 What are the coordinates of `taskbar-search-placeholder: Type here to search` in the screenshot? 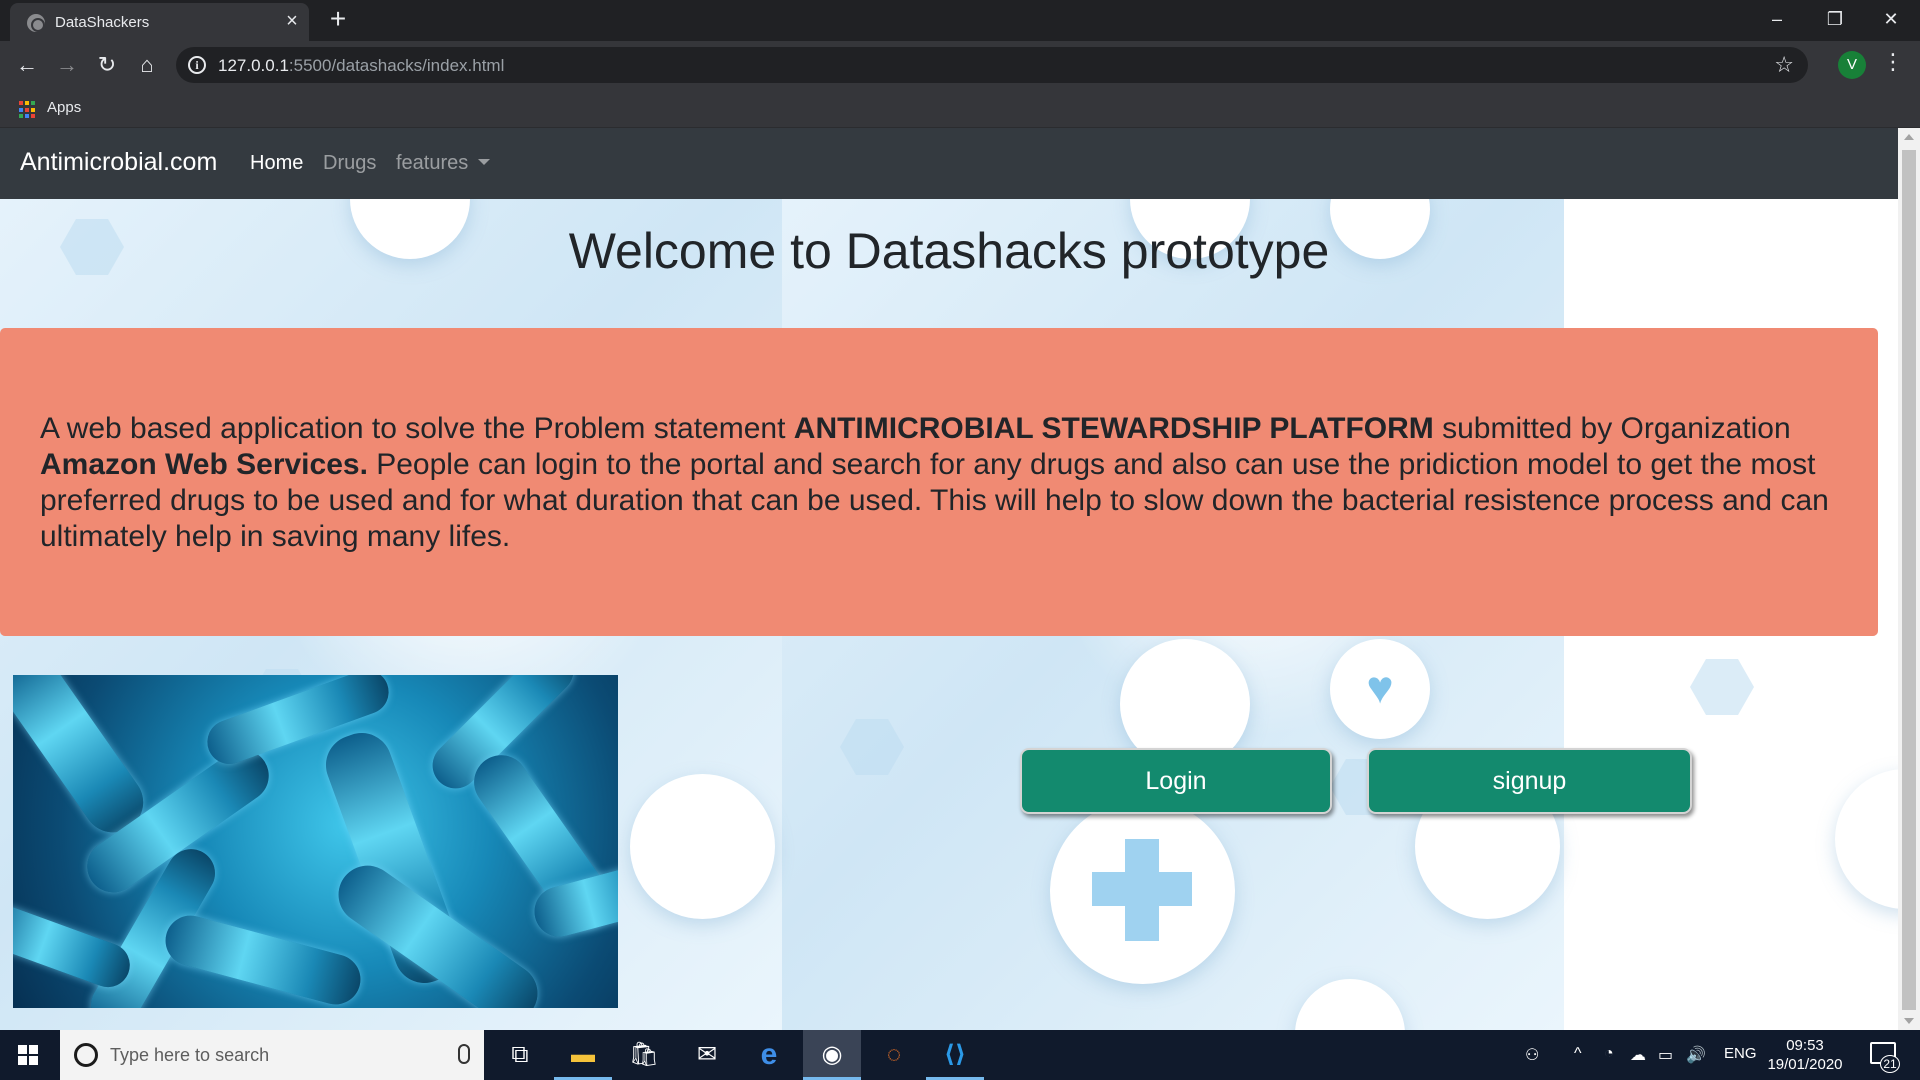 It's located at (190, 1055).